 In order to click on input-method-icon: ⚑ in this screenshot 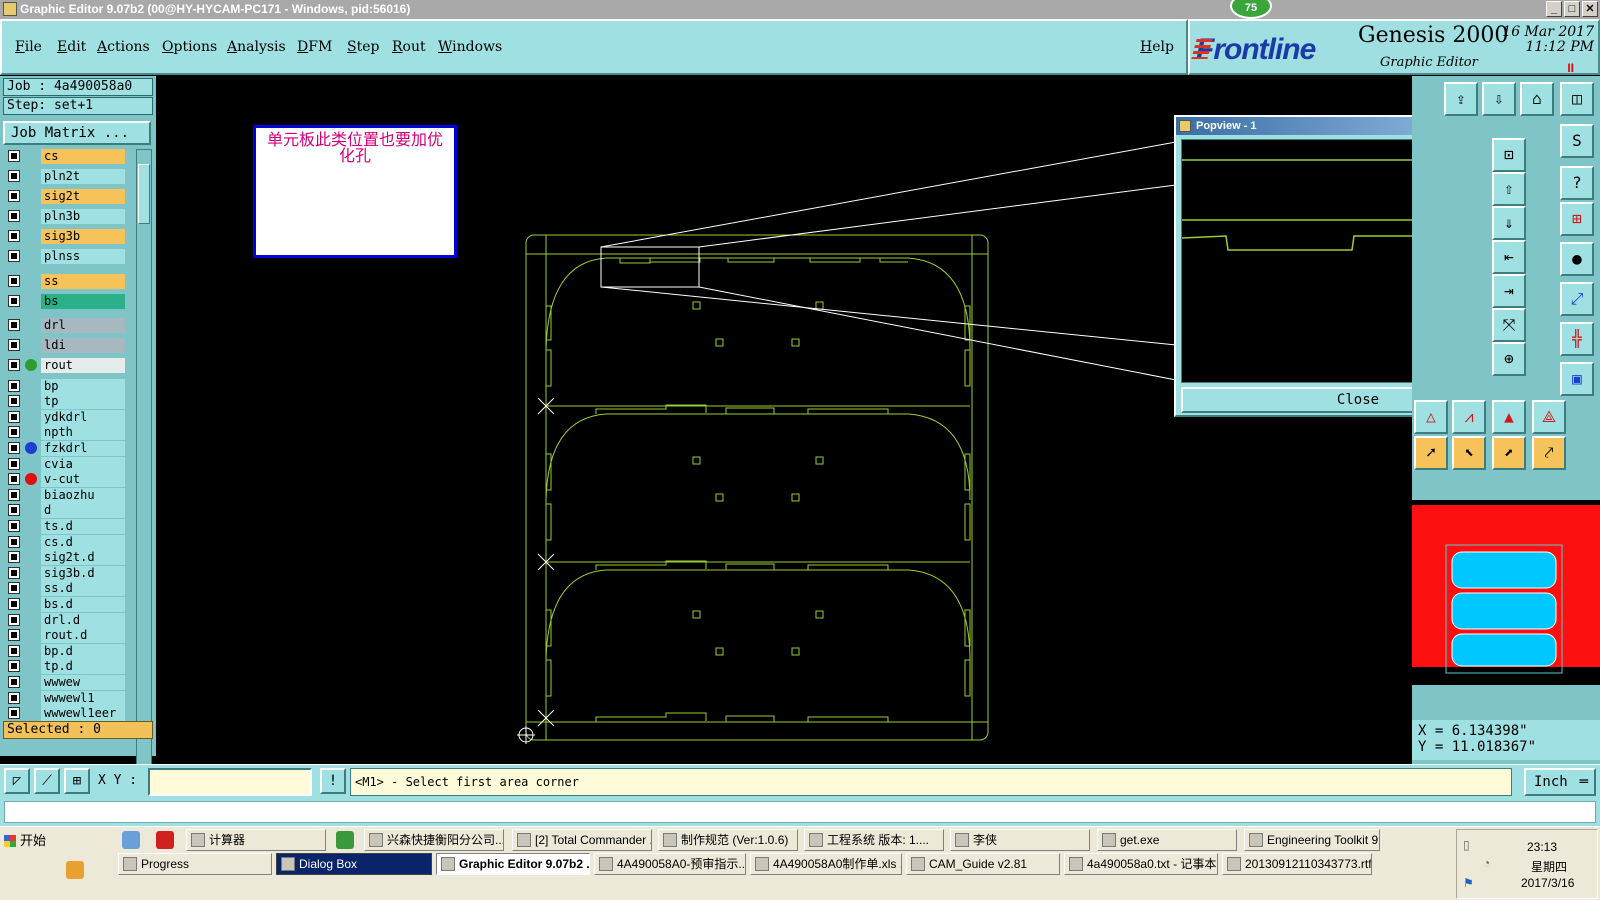, I will do `click(1468, 883)`.